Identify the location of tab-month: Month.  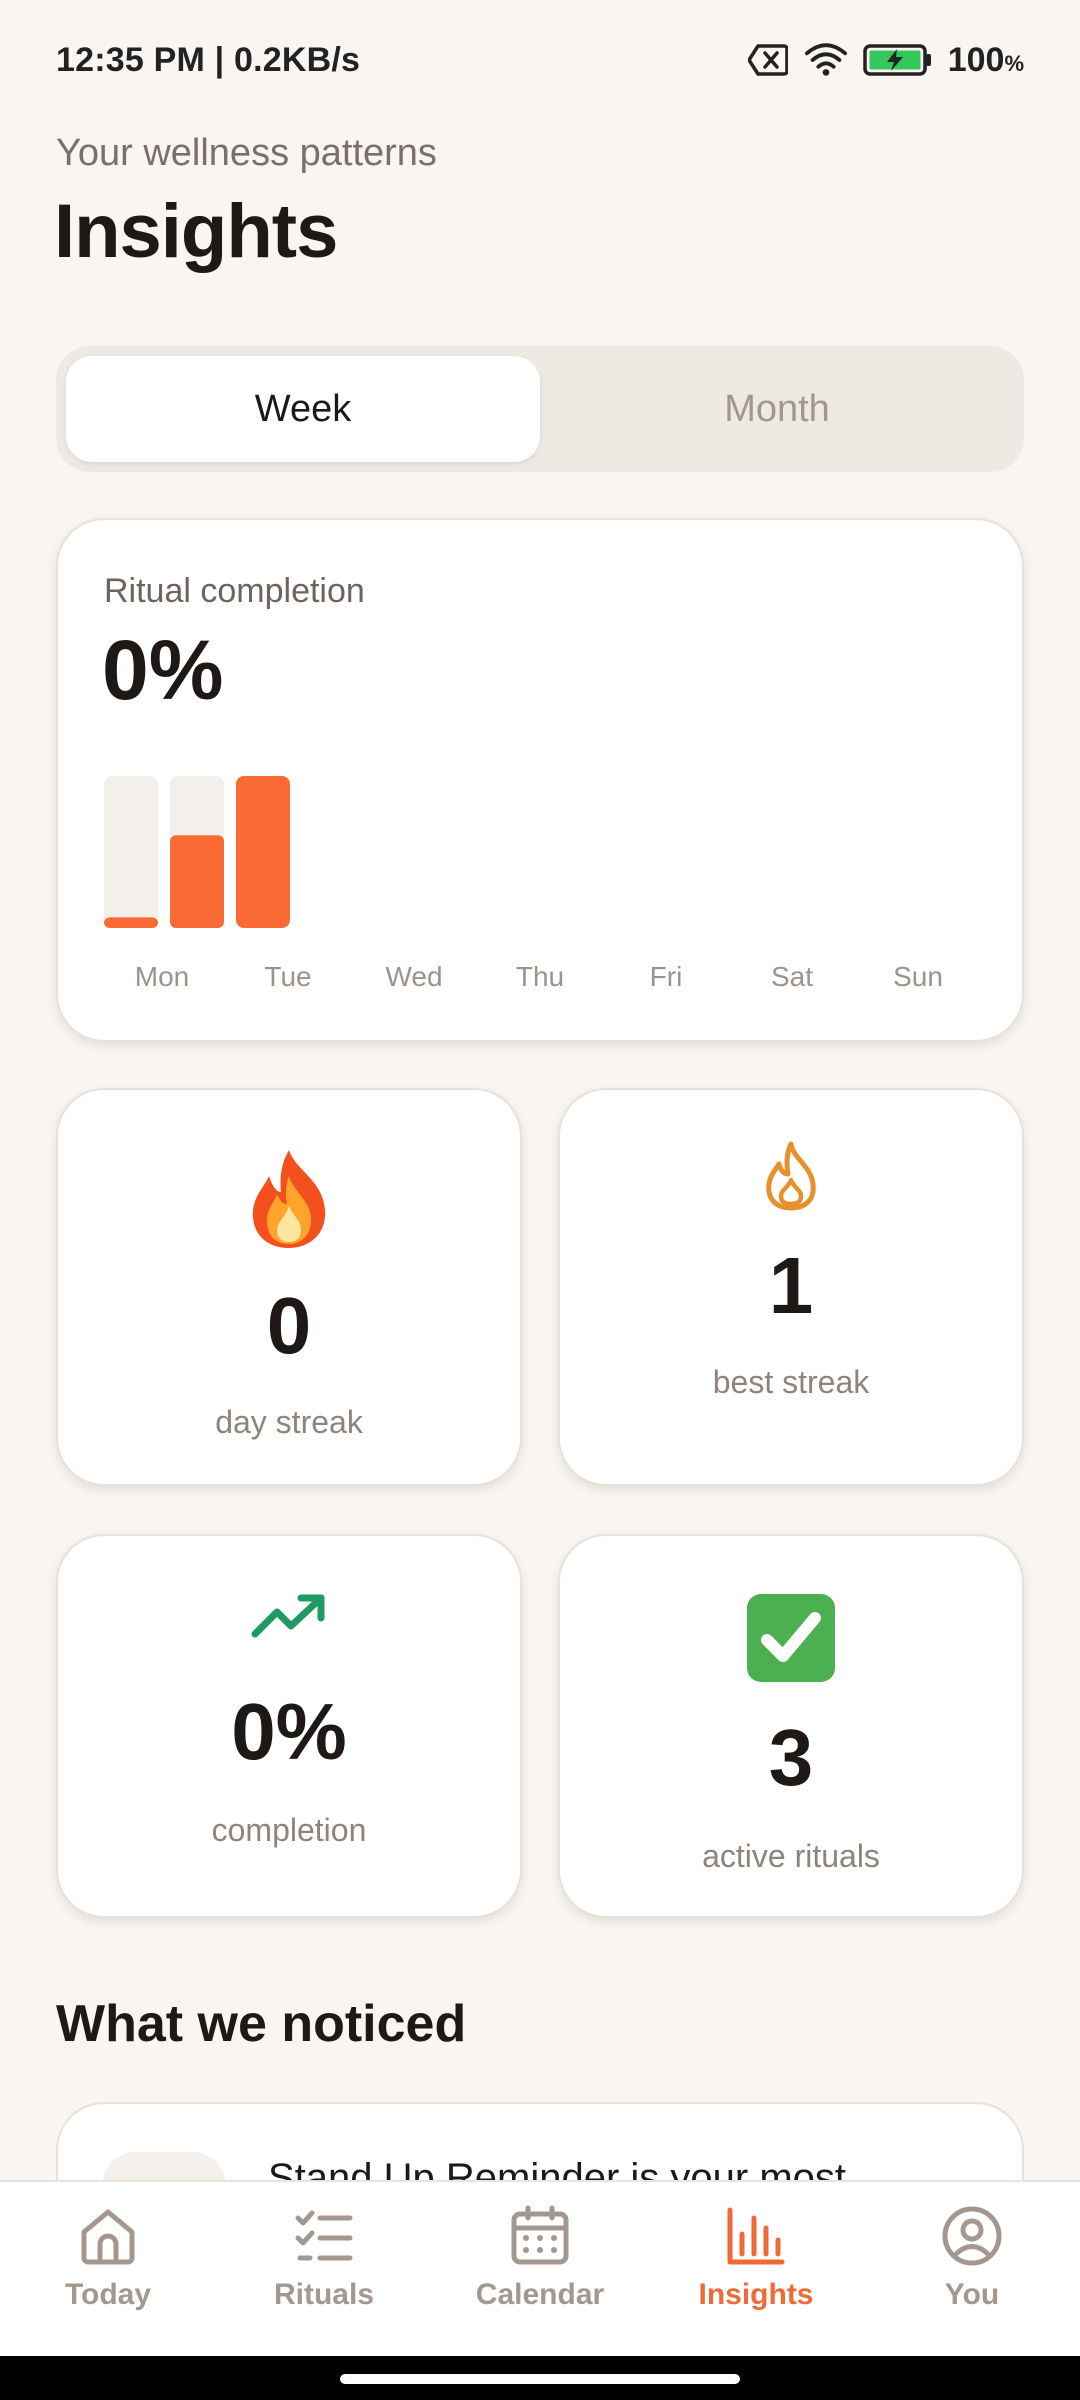
(777, 409).